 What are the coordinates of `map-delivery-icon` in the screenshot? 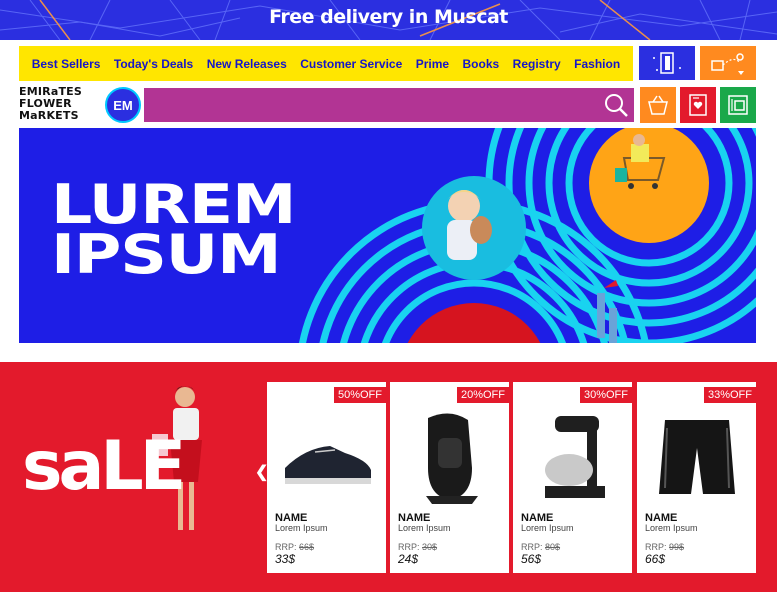 It's located at (727, 64).